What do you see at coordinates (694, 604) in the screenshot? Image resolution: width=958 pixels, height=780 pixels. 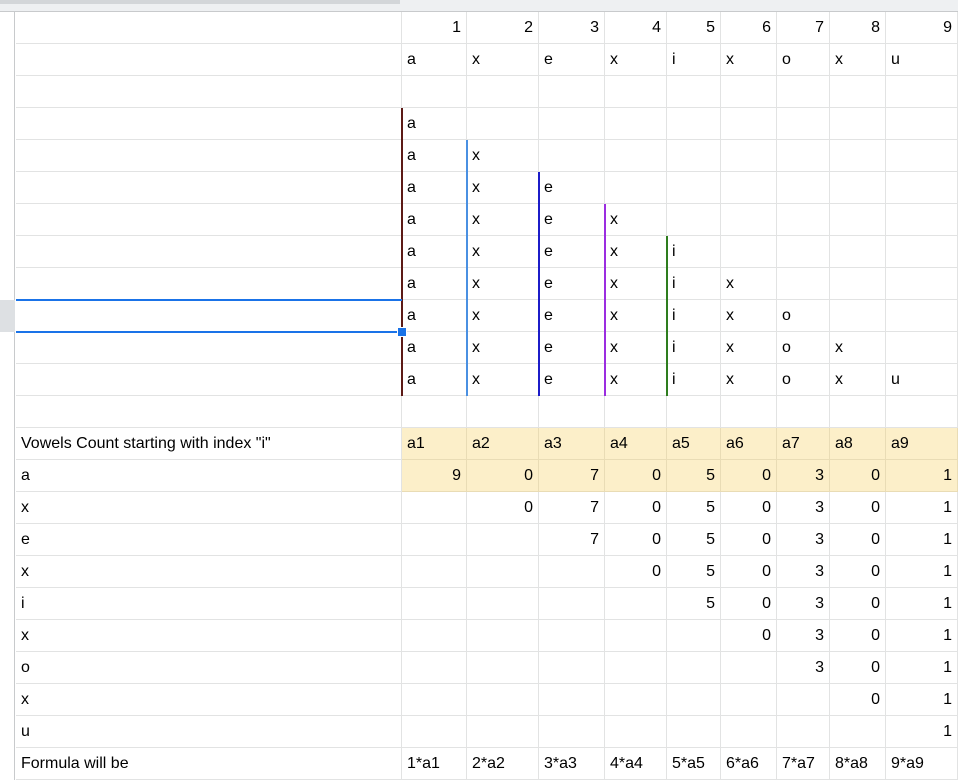 I see `count-value-cell: 5` at bounding box center [694, 604].